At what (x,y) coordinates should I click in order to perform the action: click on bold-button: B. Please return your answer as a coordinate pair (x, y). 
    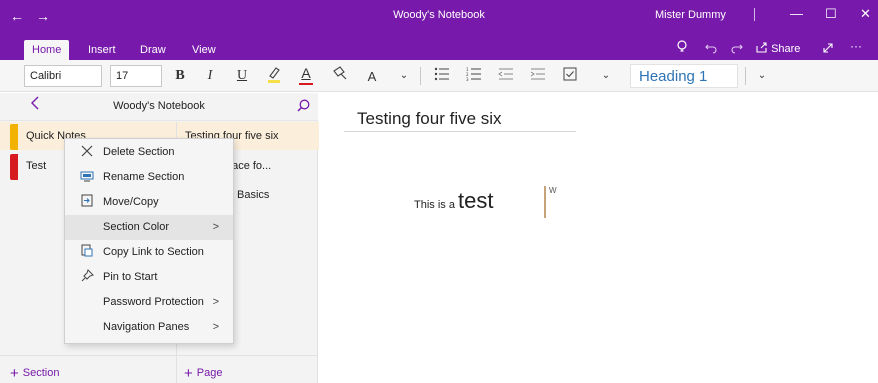
    Looking at the image, I should click on (180, 76).